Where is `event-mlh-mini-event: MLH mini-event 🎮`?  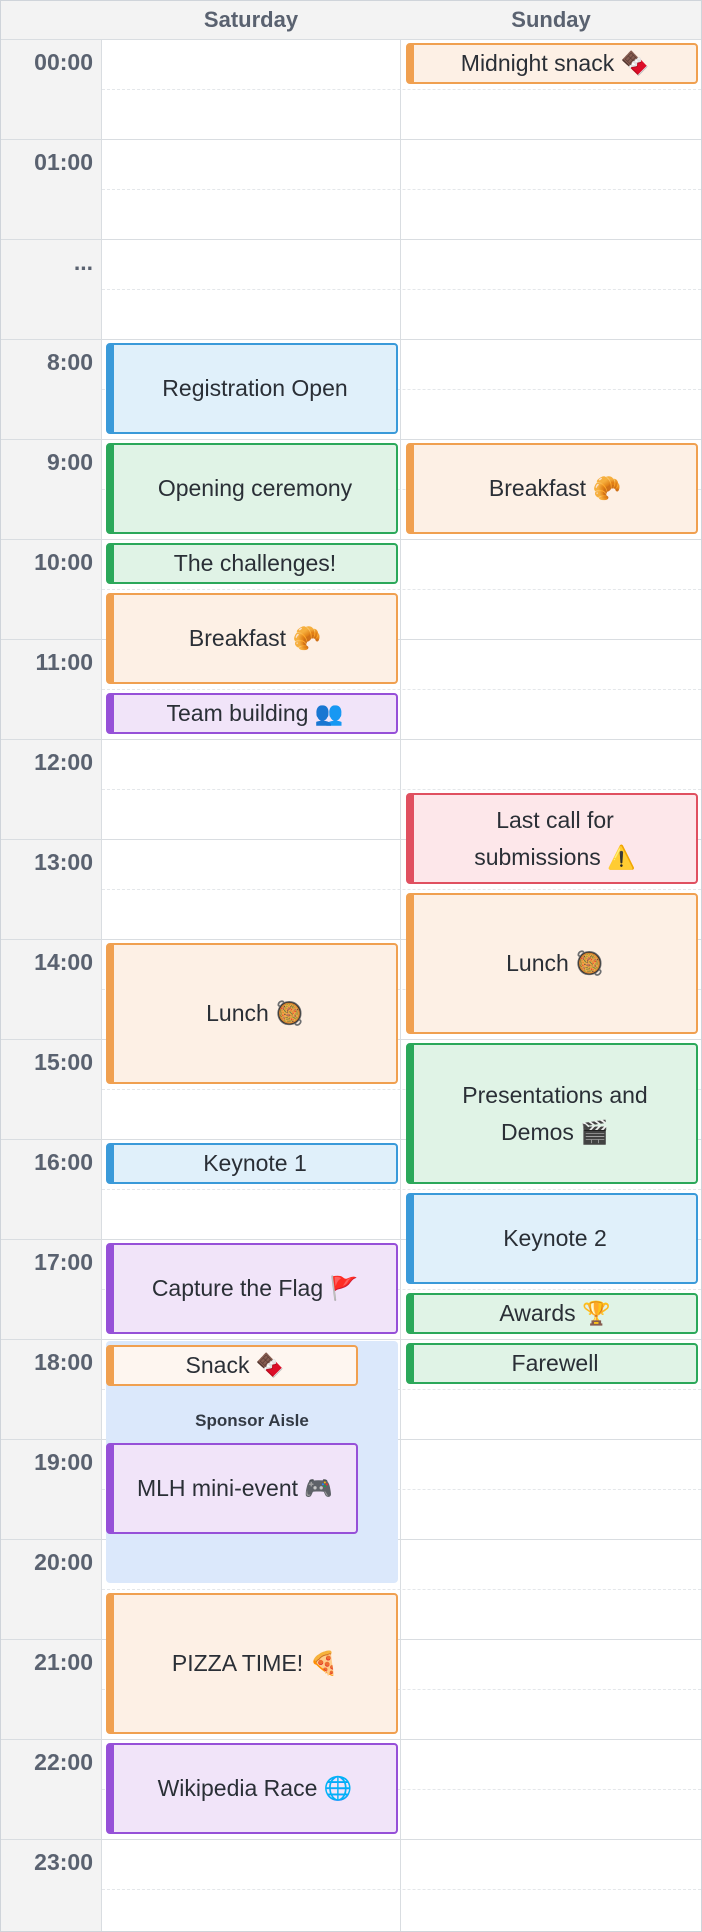 event-mlh-mini-event: MLH mini-event 🎮 is located at coordinates (232, 1488).